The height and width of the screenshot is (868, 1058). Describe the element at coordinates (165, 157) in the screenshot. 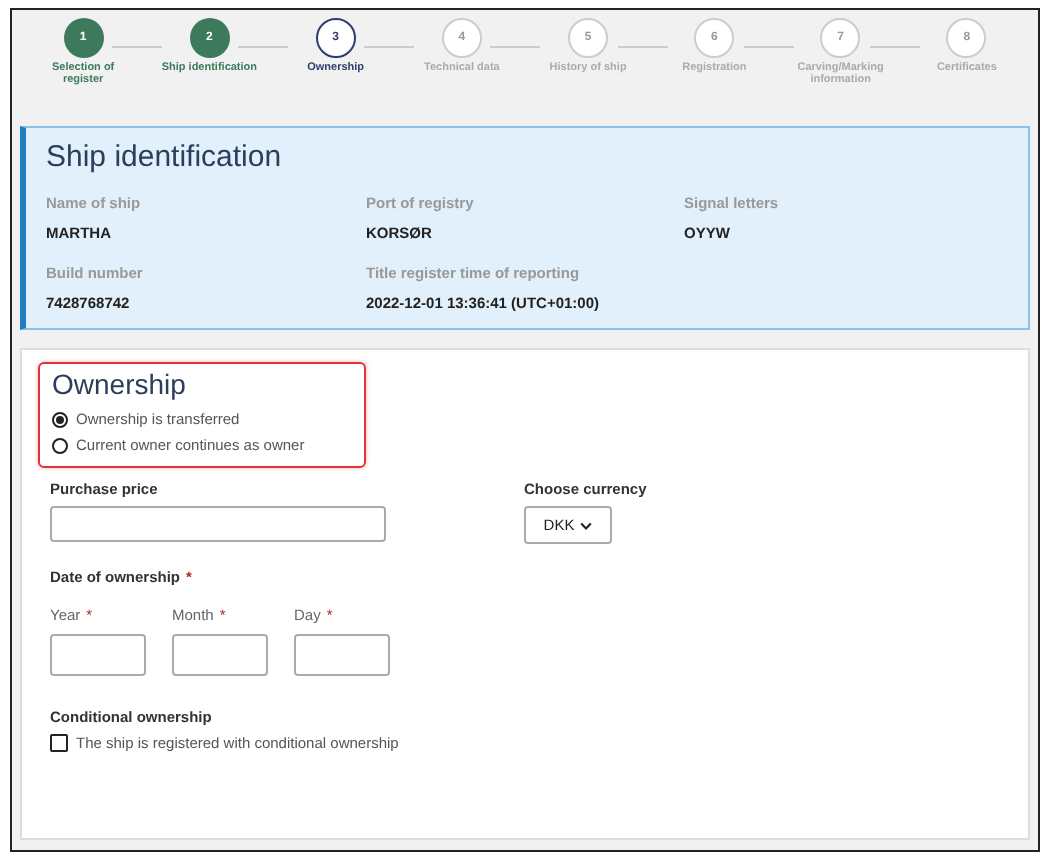

I see `panel-title: Ship identification` at that location.